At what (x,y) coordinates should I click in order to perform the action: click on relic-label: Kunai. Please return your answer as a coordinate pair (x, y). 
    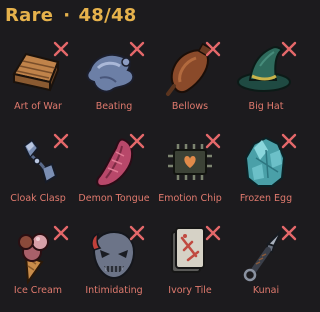
    Looking at the image, I should click on (266, 290).